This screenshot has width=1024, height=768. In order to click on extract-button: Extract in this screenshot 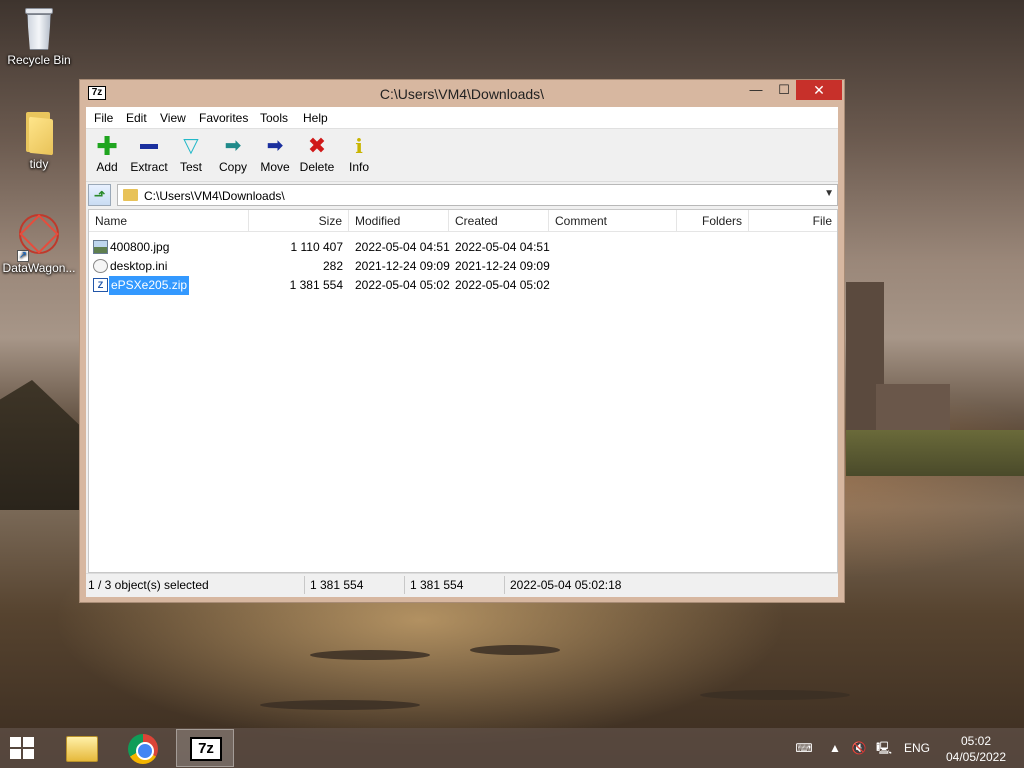, I will do `click(149, 157)`.